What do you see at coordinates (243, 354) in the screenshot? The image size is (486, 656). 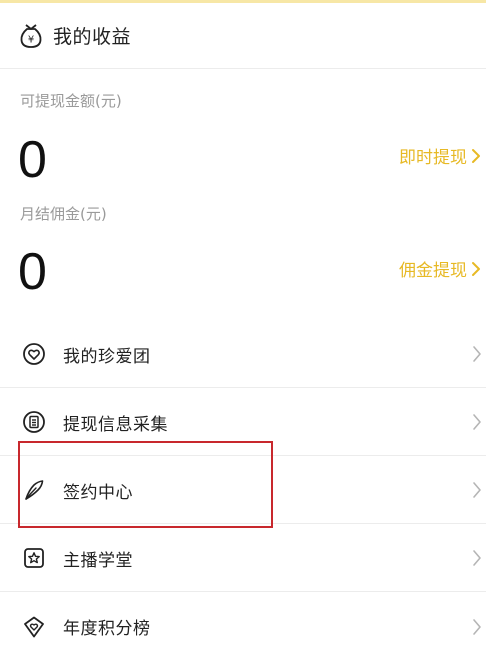 I see `menu-item-zhenai-group: 我的珍爱团` at bounding box center [243, 354].